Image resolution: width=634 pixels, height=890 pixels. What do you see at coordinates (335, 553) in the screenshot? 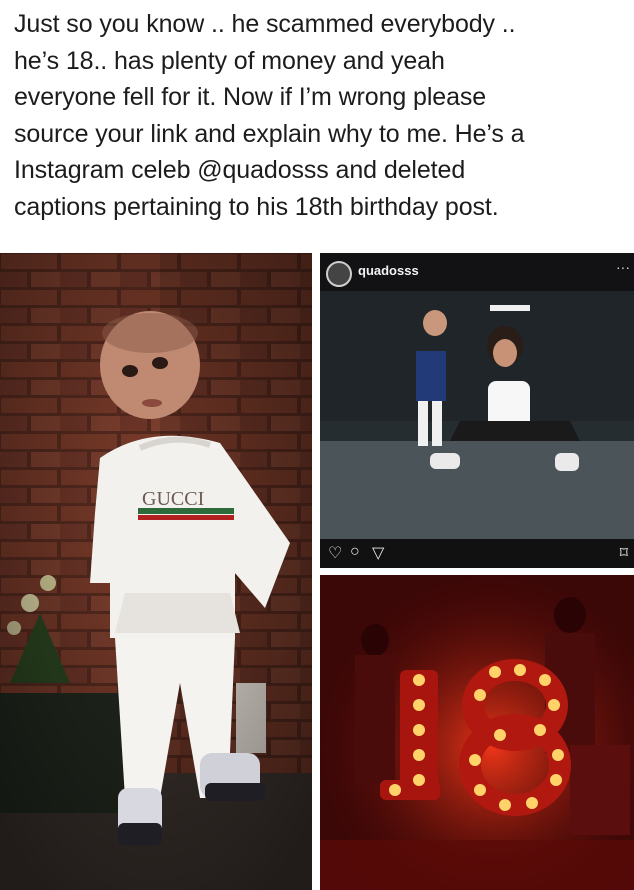
I see `heart-icon: ♡` at bounding box center [335, 553].